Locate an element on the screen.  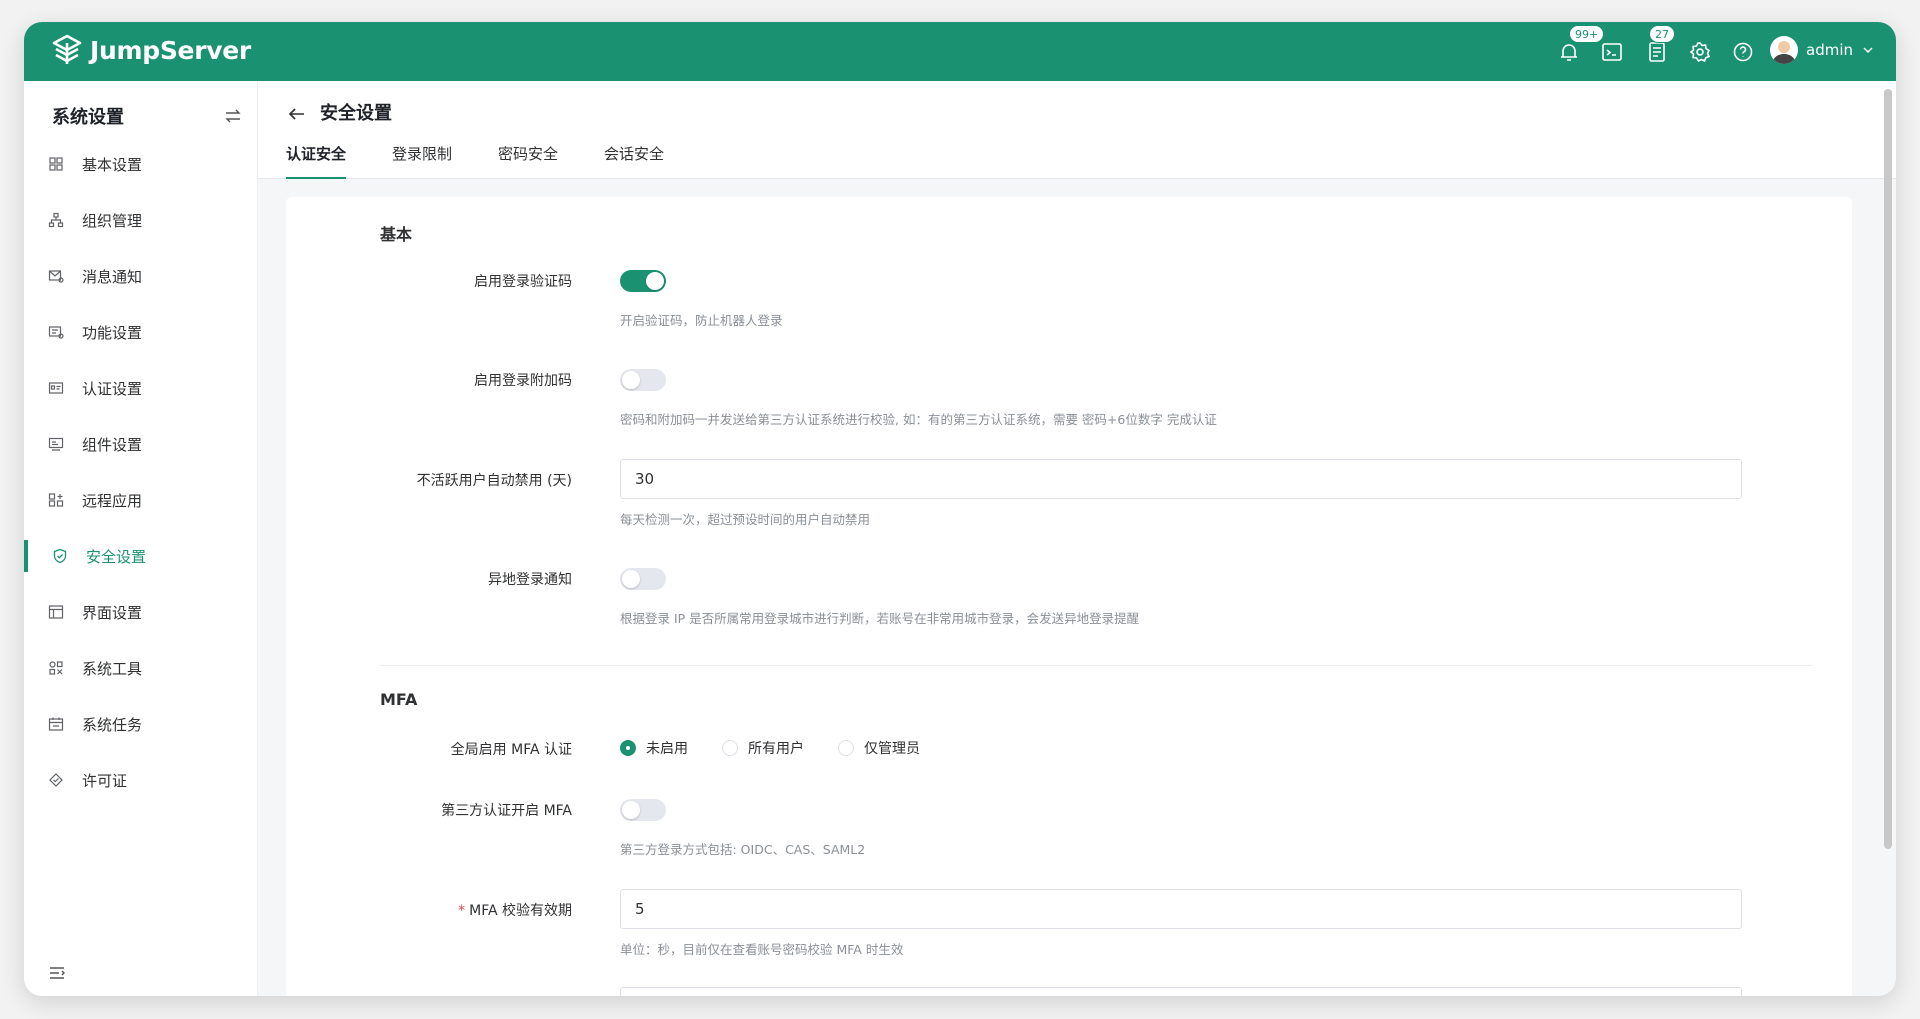
layout-icon is located at coordinates (56, 612).